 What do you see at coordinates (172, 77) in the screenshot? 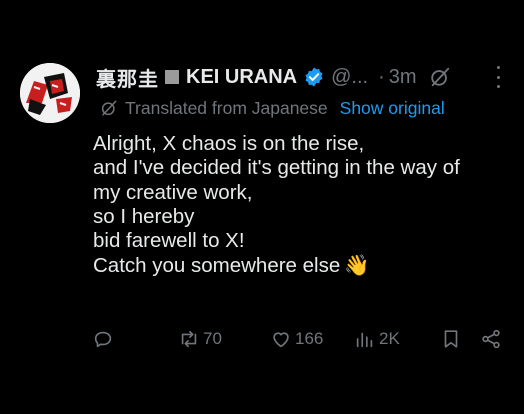
I see `name-square-glyph` at bounding box center [172, 77].